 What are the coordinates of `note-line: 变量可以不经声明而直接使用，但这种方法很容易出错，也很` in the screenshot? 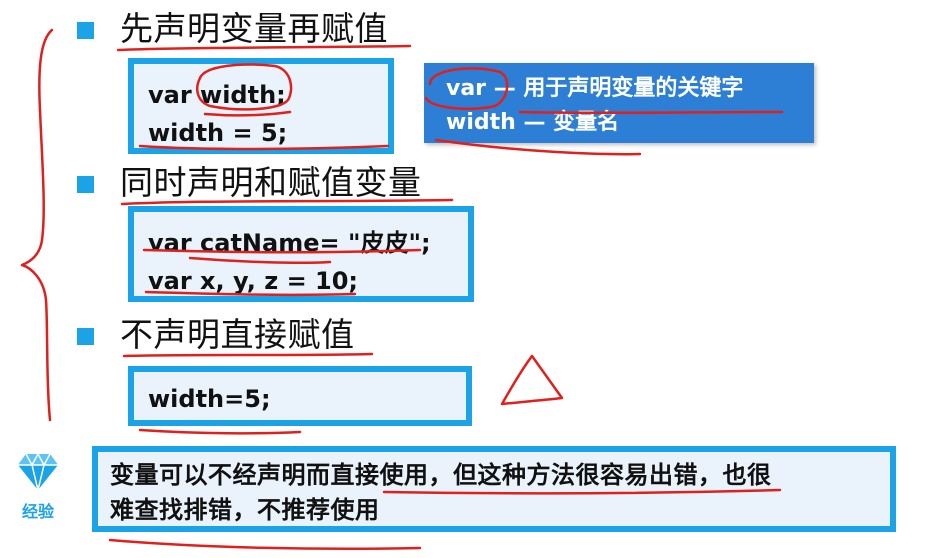 It's located at (441, 475).